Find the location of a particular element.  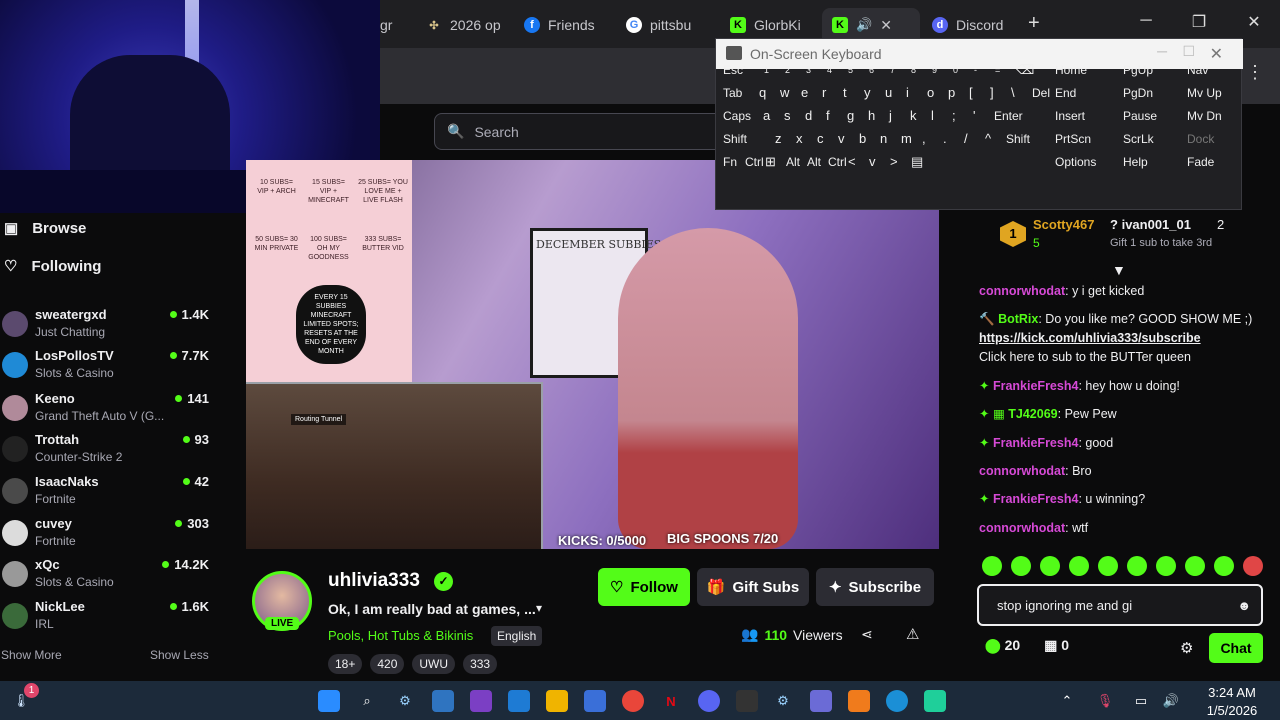

chat-username: TJ42069 is located at coordinates (1032, 414).